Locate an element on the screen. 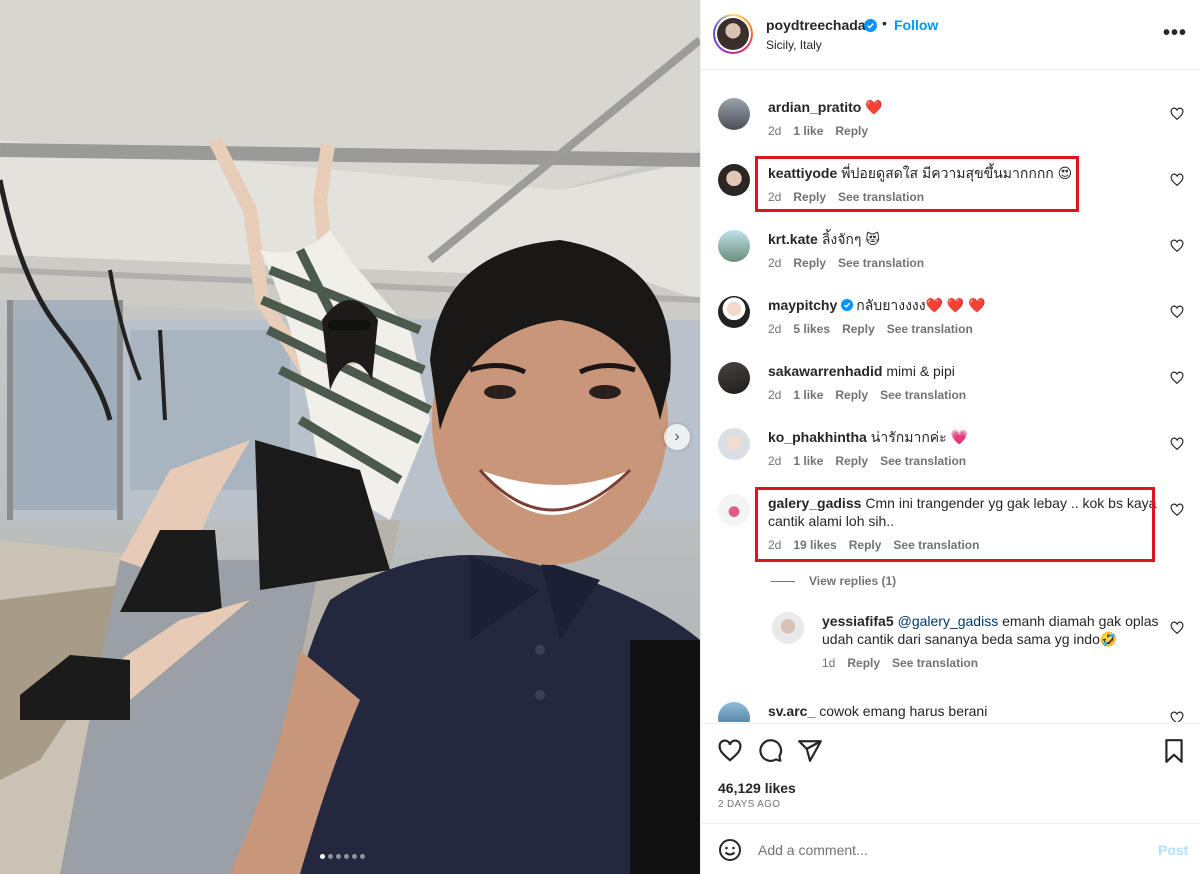  comment-text: cowok emang harus berani is located at coordinates (903, 711).